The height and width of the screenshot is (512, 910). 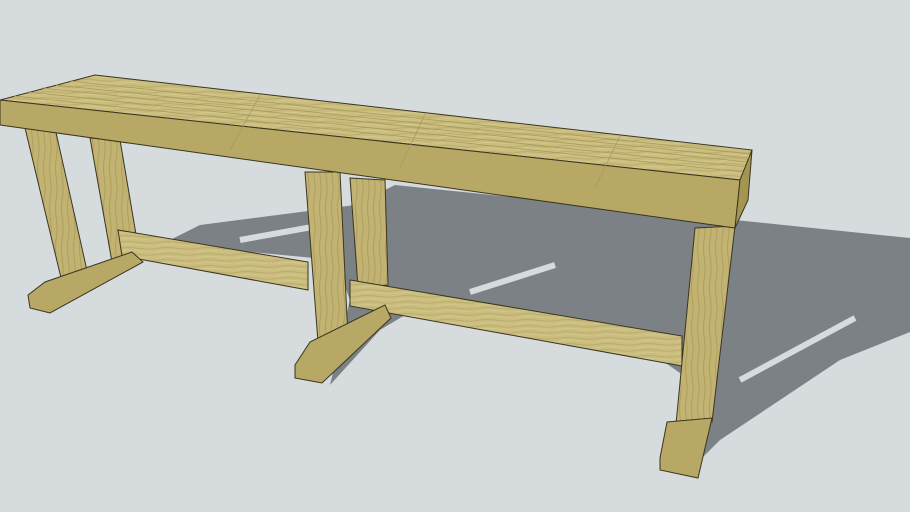 I want to click on right-foot, so click(x=686, y=448).